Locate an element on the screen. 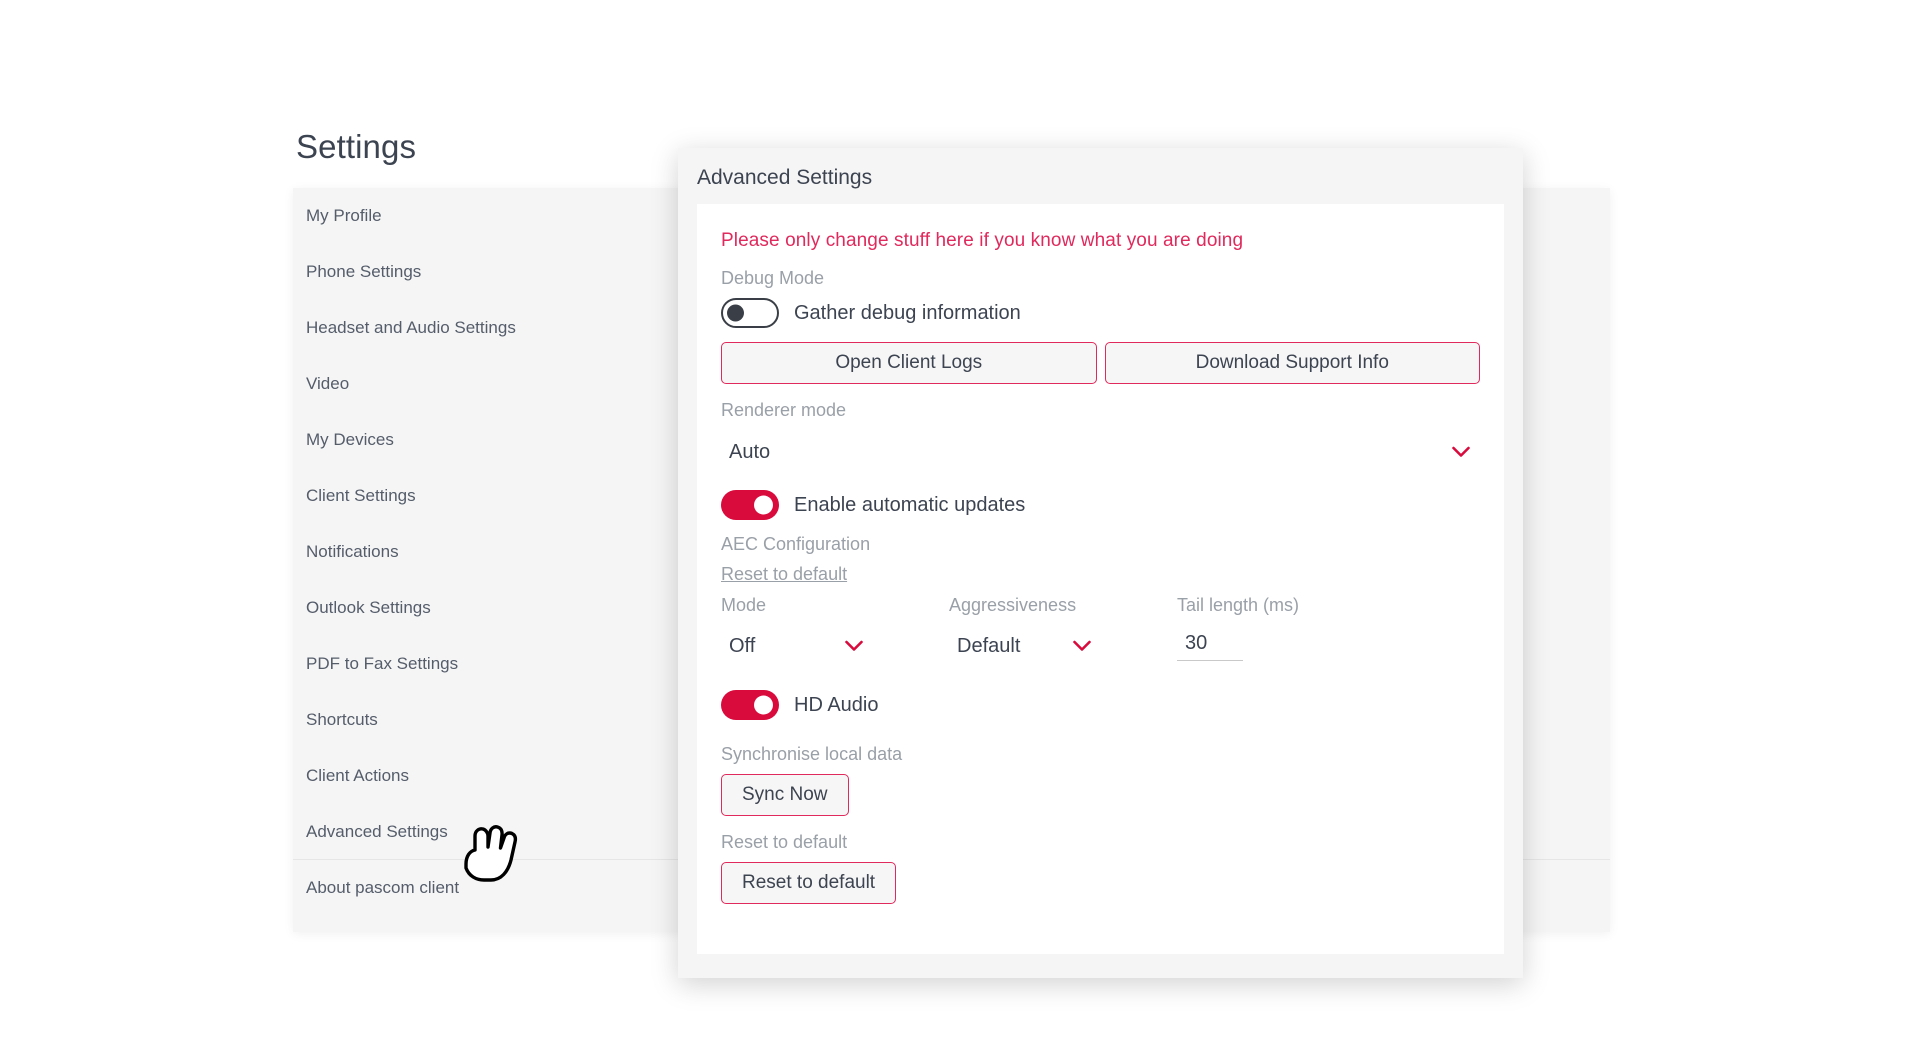  aec-aggressiveness-select: Default is located at coordinates (1063, 646).